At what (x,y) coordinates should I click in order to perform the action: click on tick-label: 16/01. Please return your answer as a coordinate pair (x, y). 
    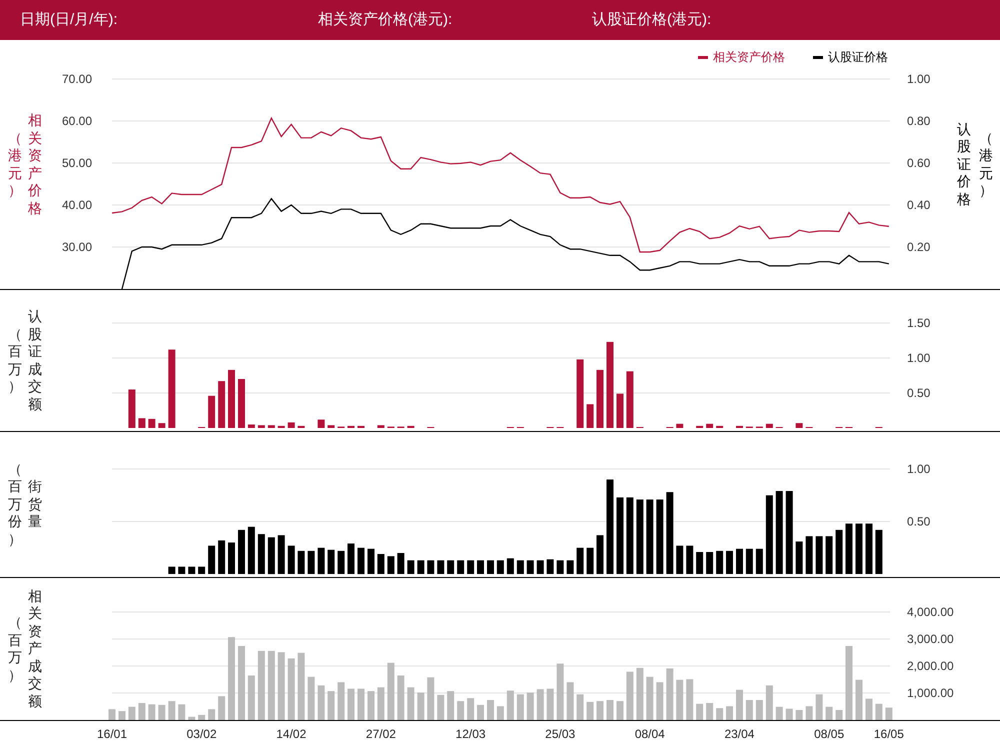
    Looking at the image, I should click on (112, 734).